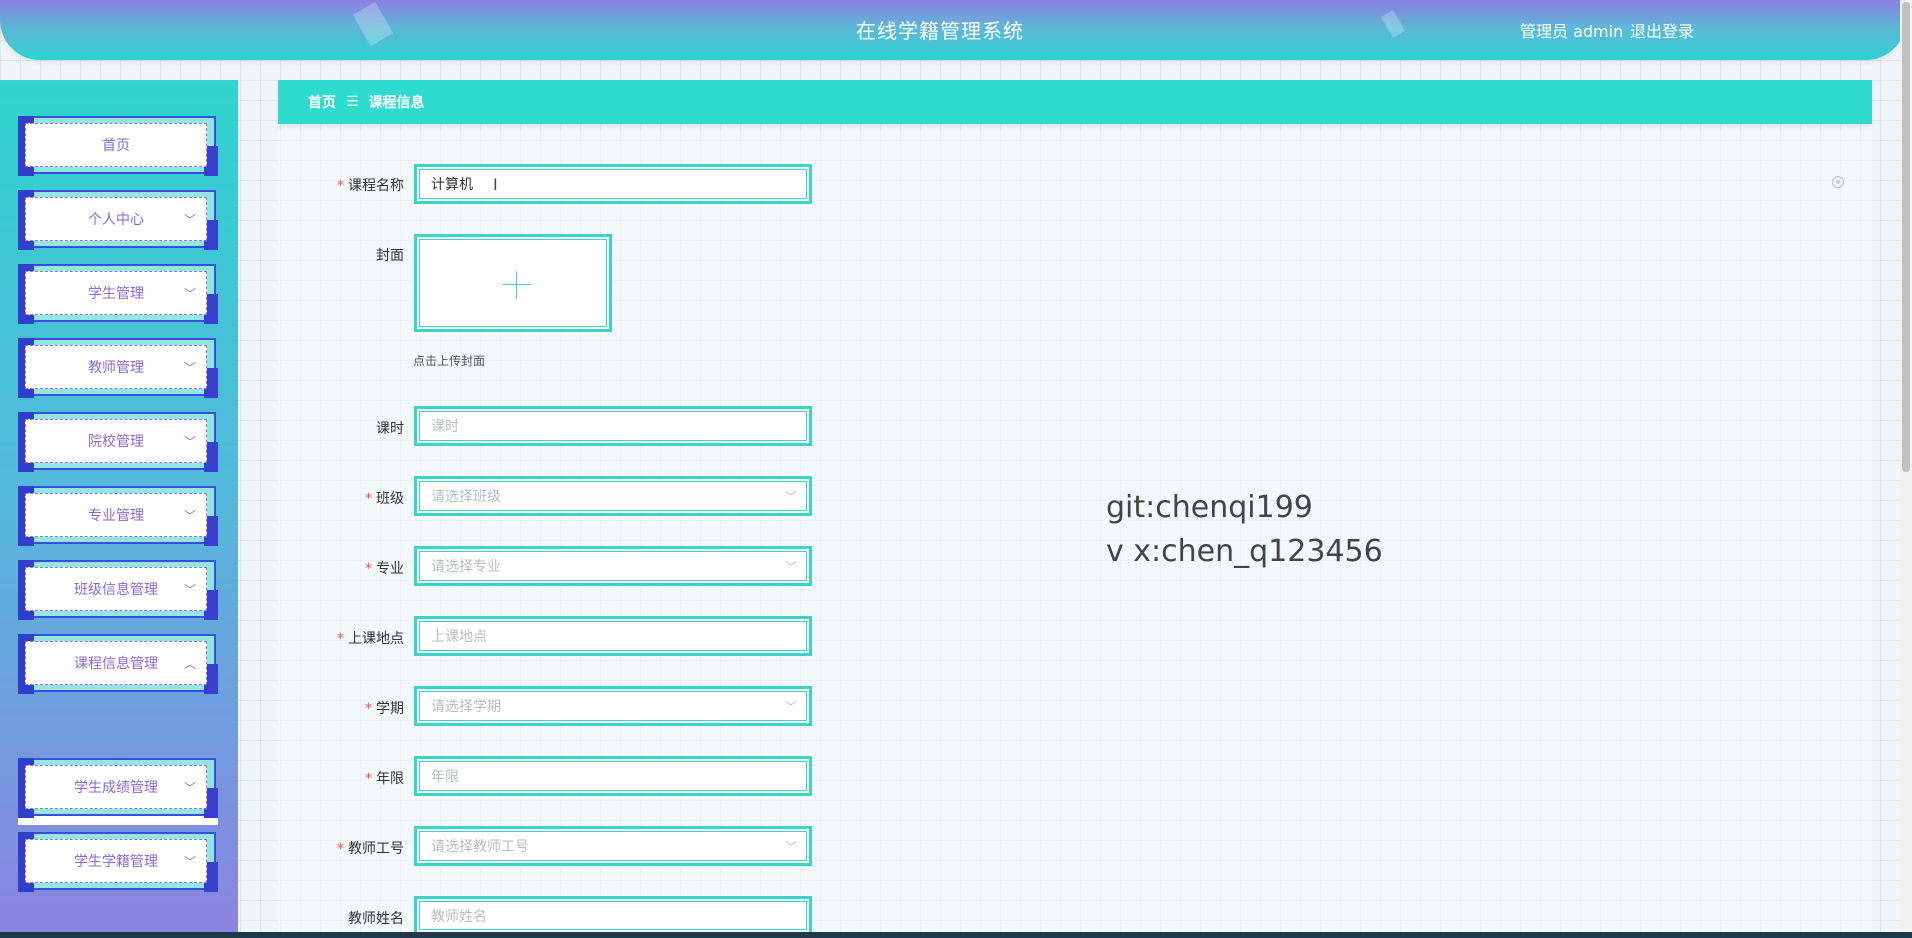 The image size is (1912, 938). I want to click on top-header: 在线学籍管理系统 管理员 admin 退出登录, so click(953, 30).